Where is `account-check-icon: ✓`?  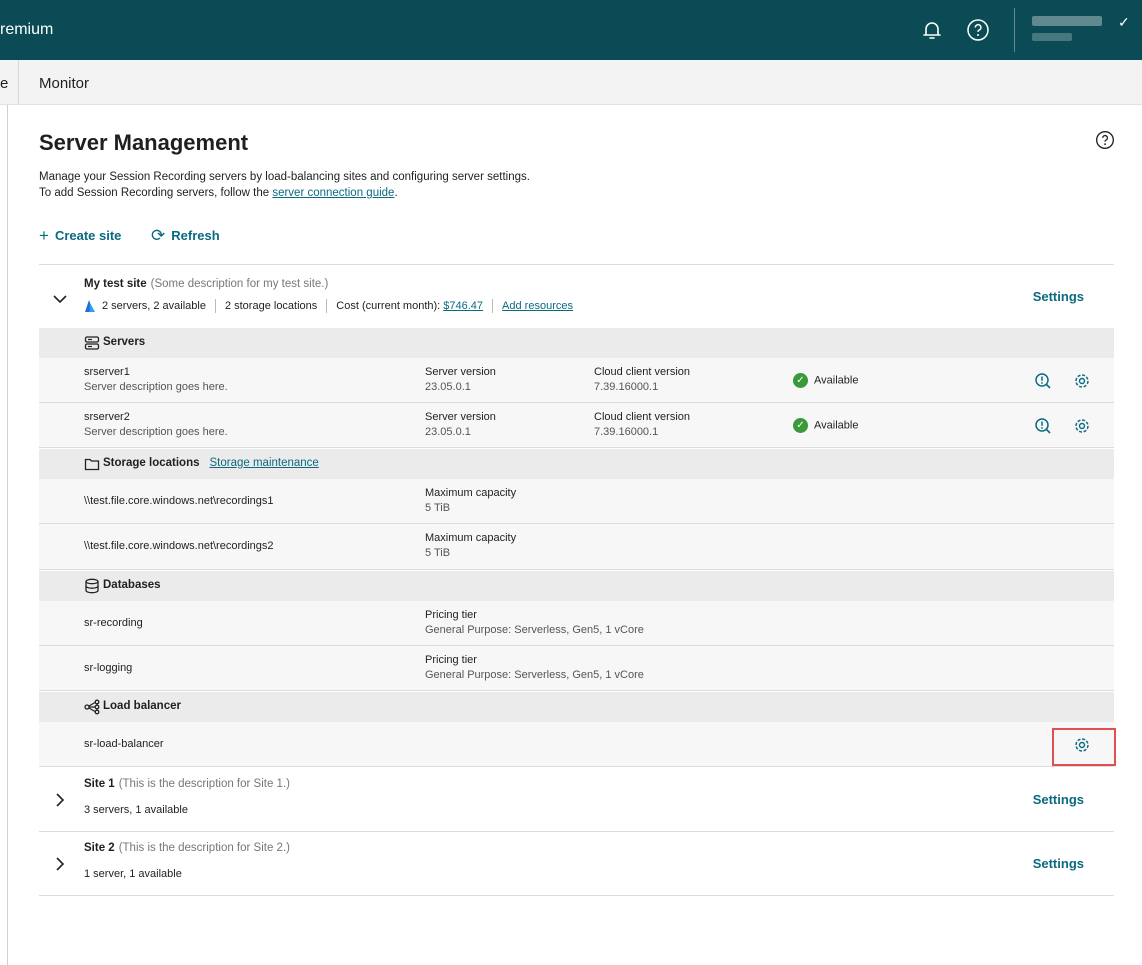 account-check-icon: ✓ is located at coordinates (1124, 22).